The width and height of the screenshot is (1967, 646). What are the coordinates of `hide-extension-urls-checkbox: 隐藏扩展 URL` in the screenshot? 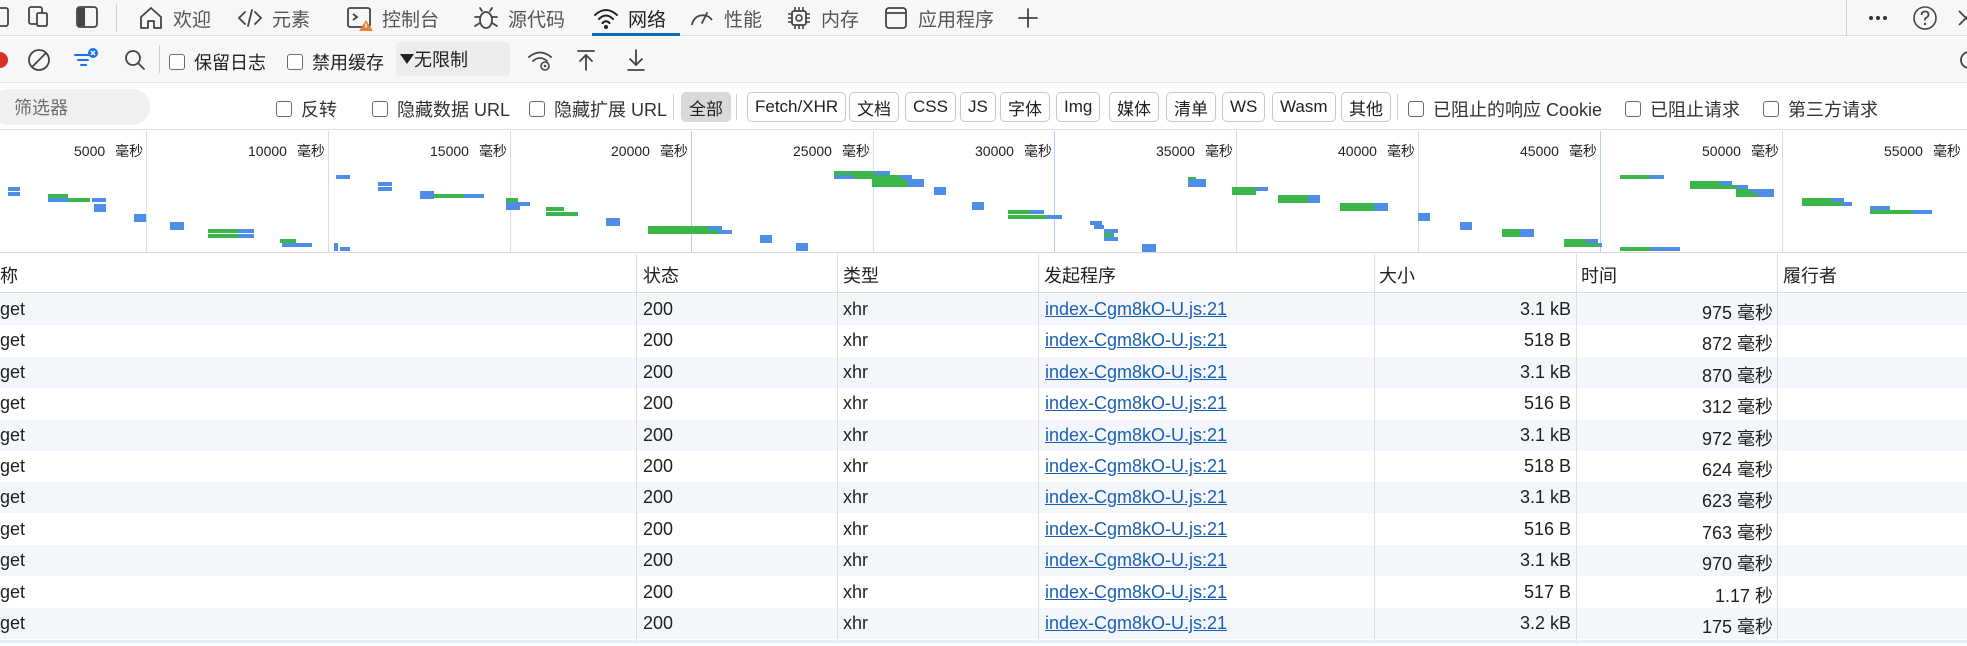 It's located at (598, 109).